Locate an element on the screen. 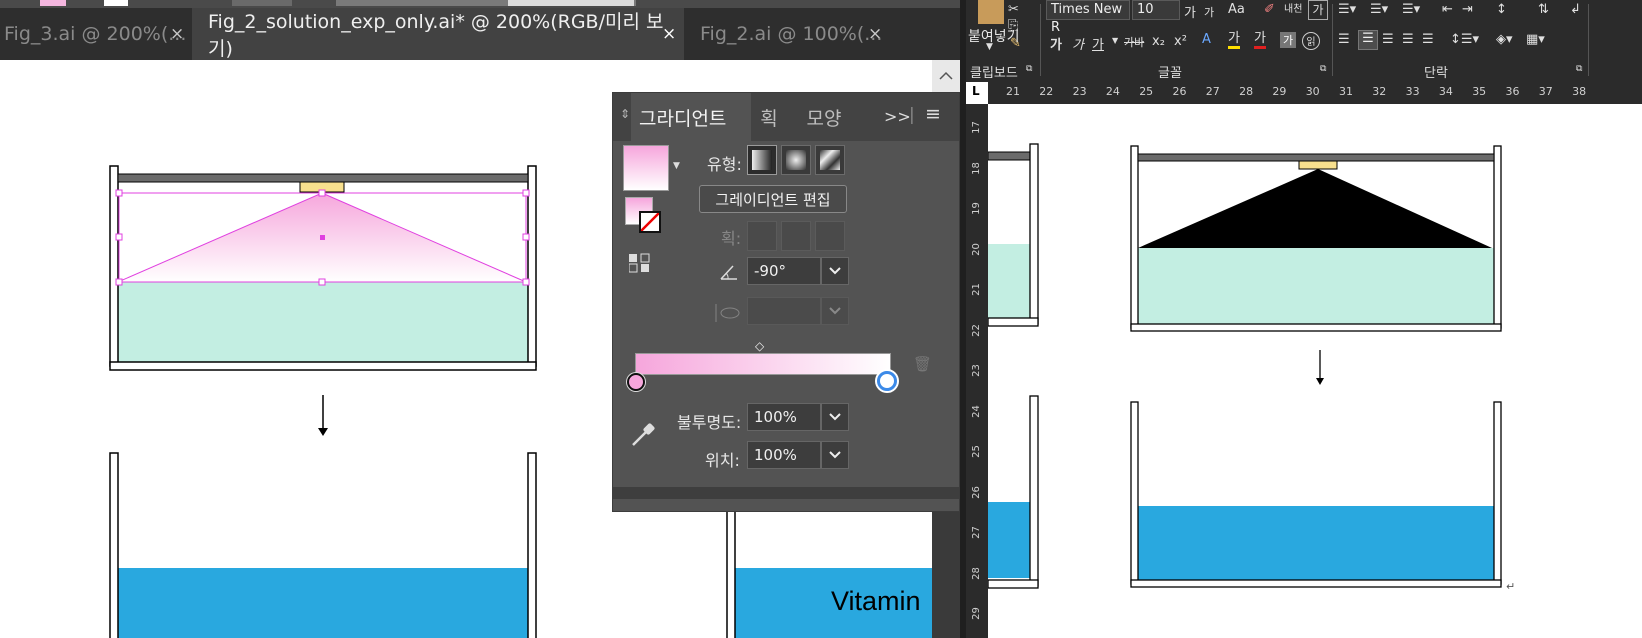 This screenshot has width=1642, height=638. highlight-icon: 가 is located at coordinates (1234, 40).